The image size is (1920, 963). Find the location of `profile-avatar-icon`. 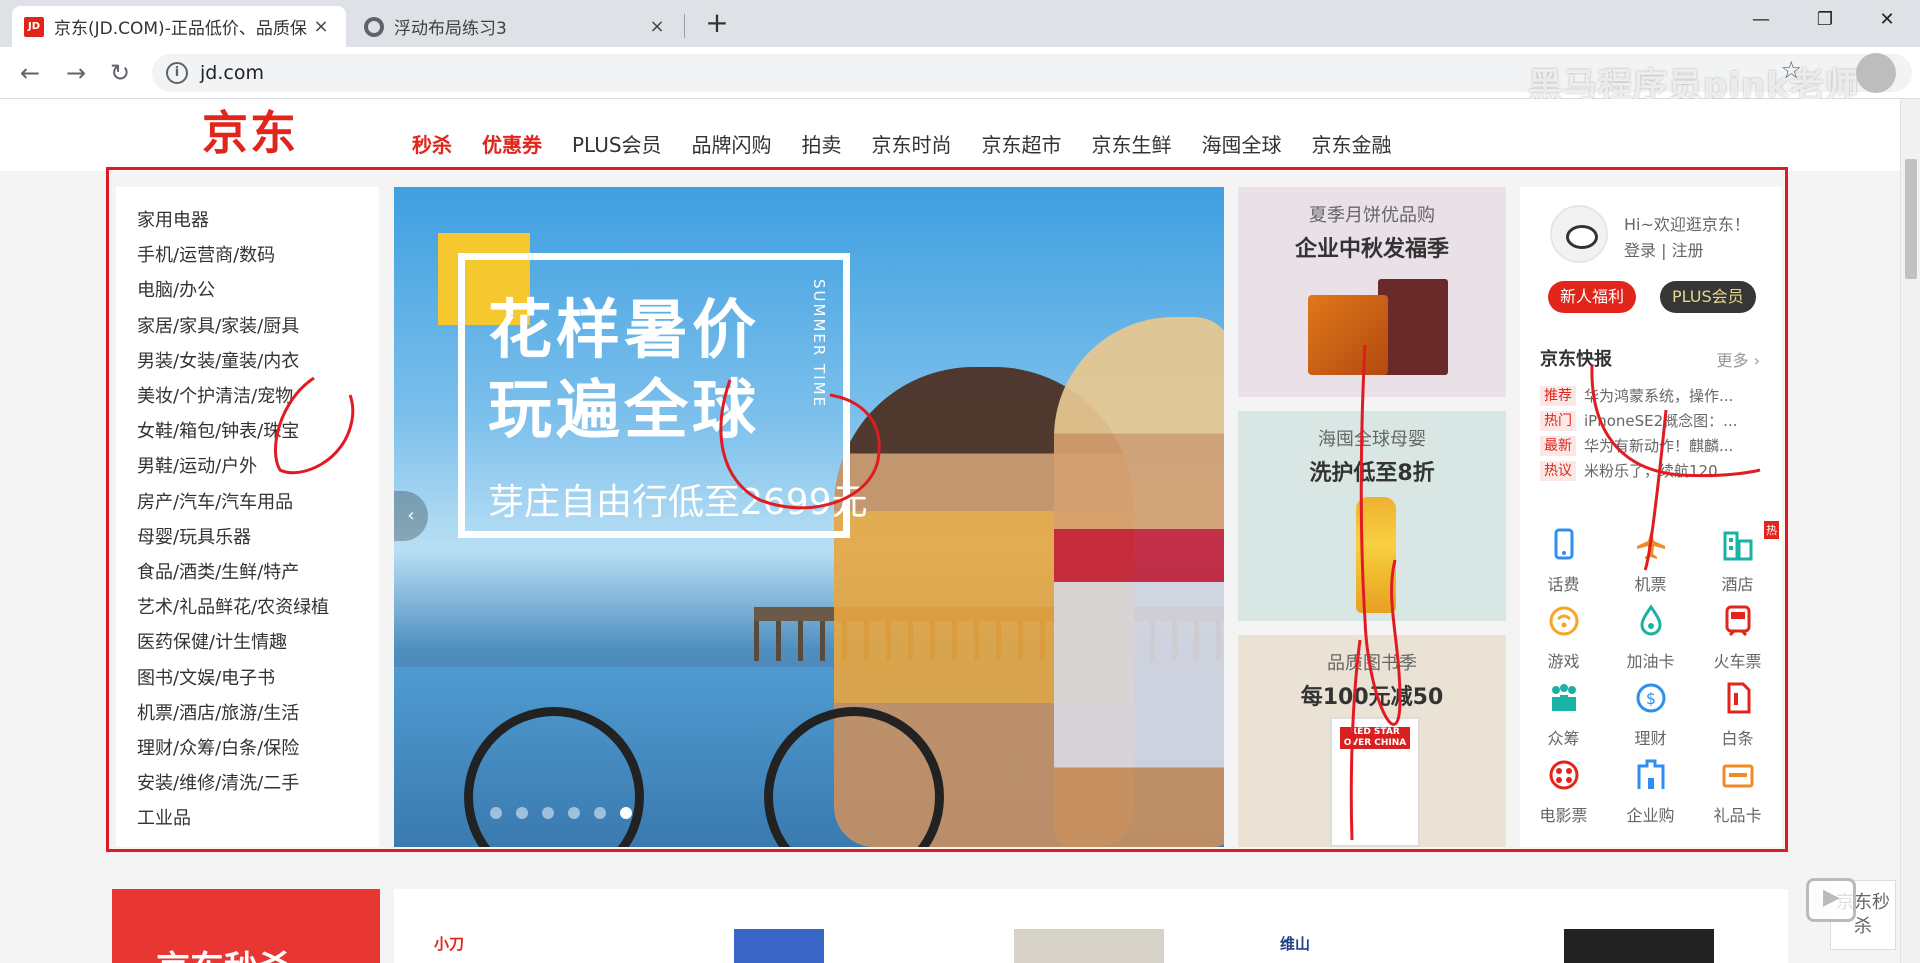

profile-avatar-icon is located at coordinates (1876, 73).